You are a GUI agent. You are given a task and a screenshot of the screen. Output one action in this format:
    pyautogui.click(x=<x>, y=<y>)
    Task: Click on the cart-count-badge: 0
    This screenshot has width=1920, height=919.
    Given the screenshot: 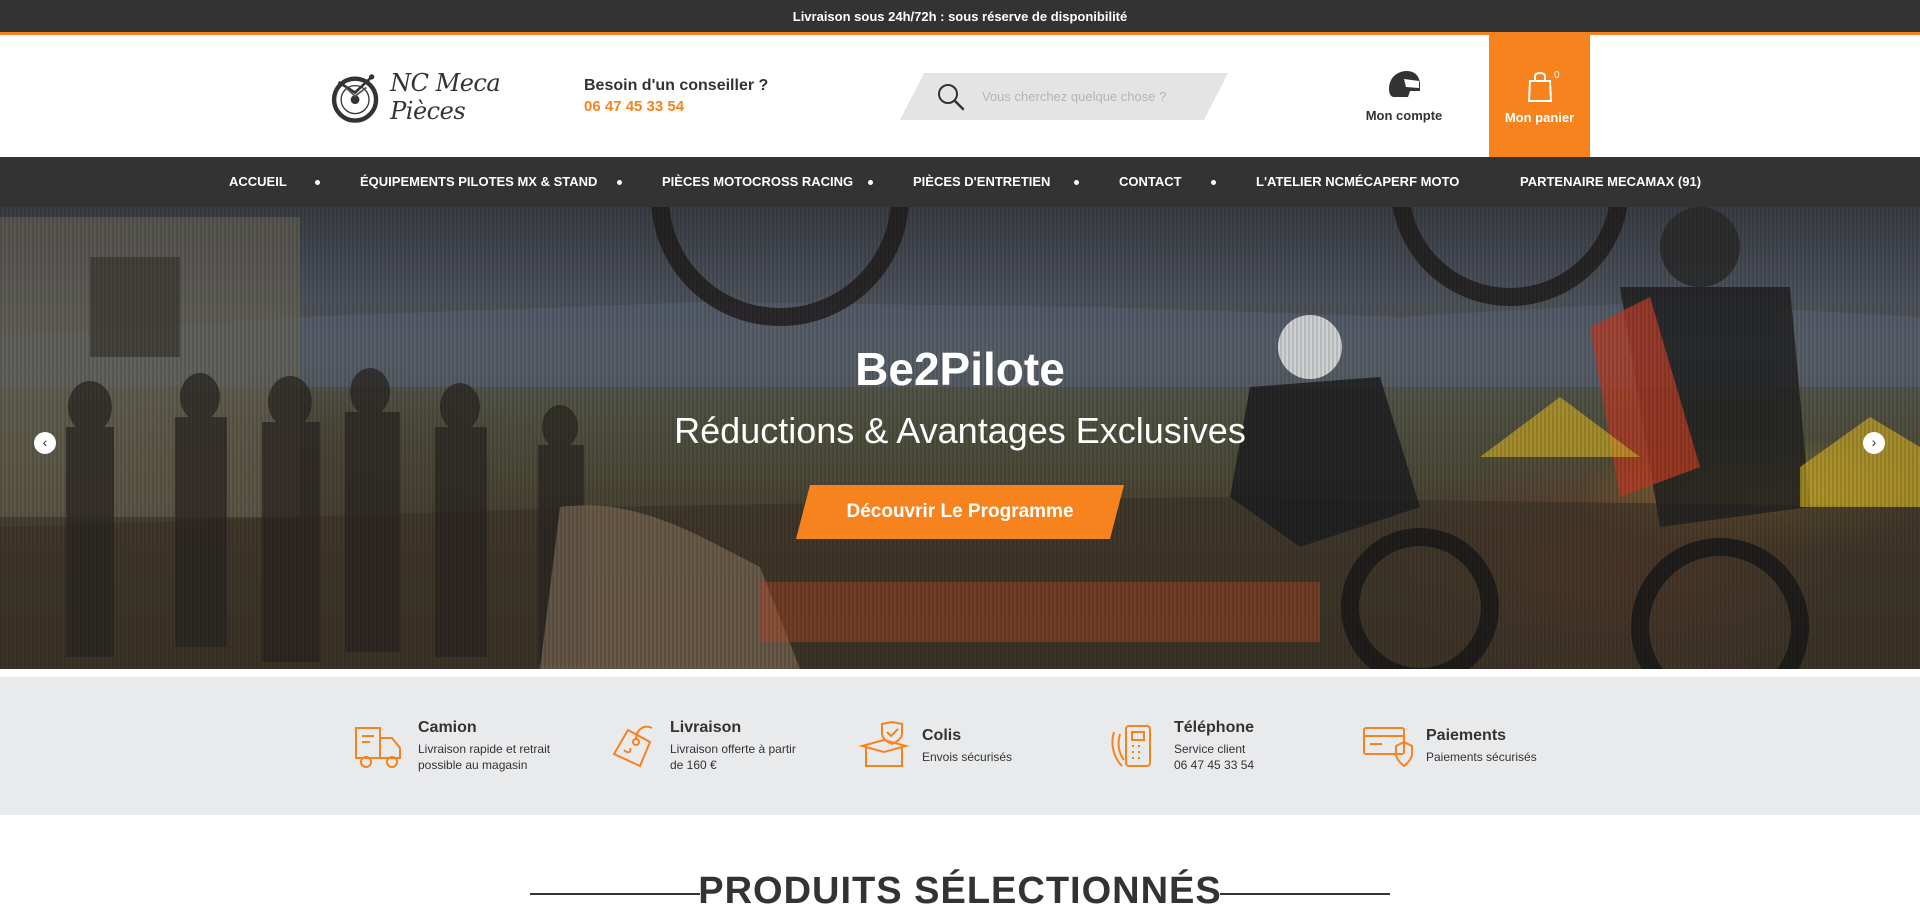 What is the action you would take?
    pyautogui.click(x=1557, y=75)
    